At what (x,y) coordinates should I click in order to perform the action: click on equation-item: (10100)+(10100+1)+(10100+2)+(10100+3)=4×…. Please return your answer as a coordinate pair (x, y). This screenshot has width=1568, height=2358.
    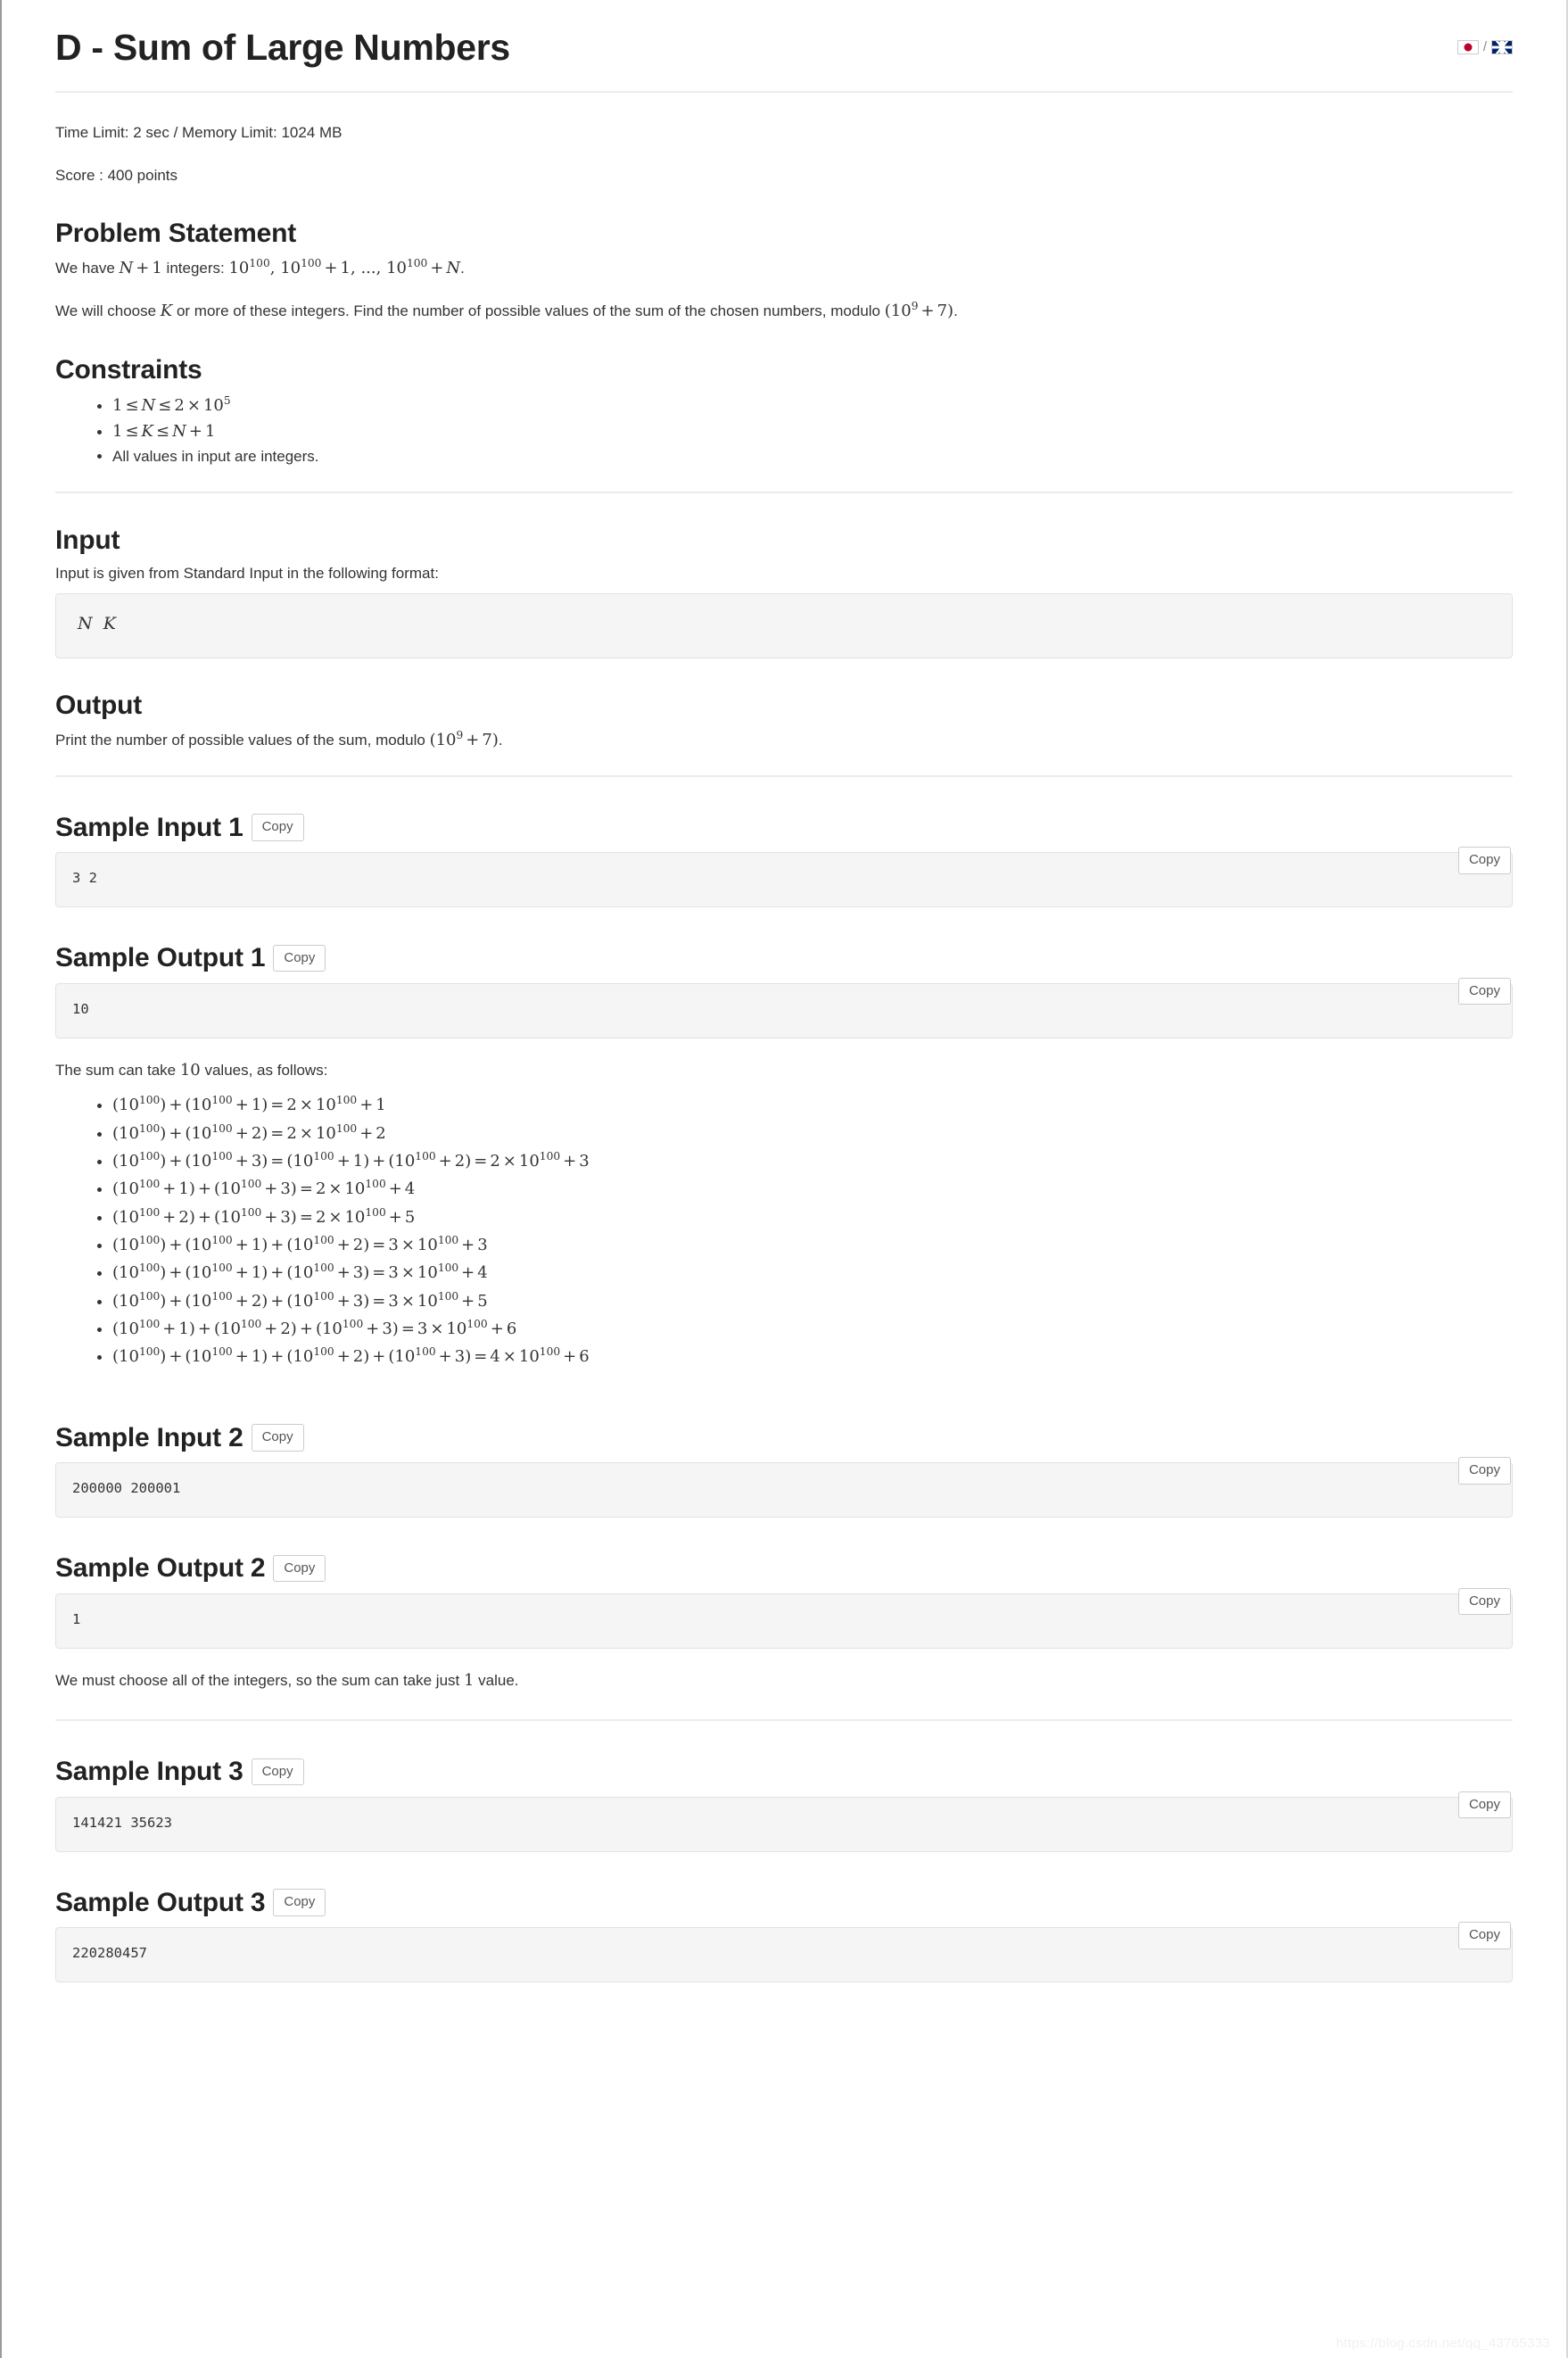
    Looking at the image, I should click on (812, 1356).